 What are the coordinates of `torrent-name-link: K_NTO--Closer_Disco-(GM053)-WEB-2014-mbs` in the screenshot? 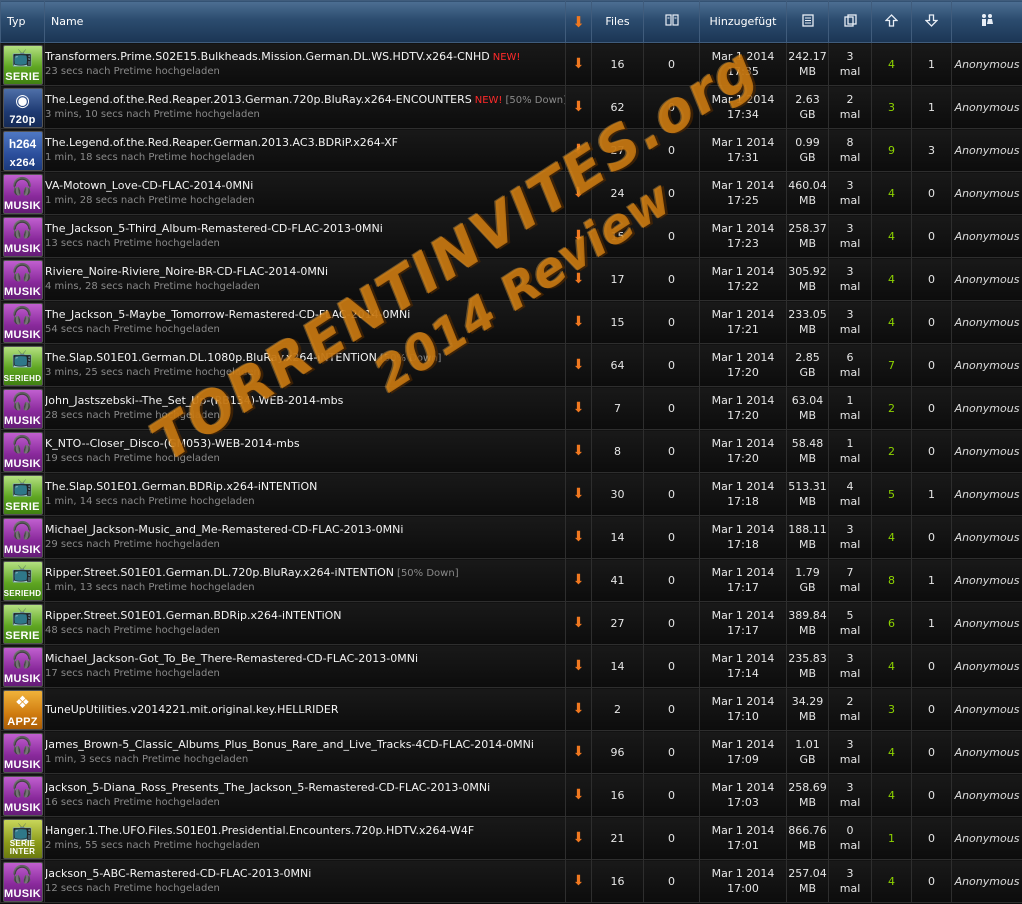 It's located at (173, 443).